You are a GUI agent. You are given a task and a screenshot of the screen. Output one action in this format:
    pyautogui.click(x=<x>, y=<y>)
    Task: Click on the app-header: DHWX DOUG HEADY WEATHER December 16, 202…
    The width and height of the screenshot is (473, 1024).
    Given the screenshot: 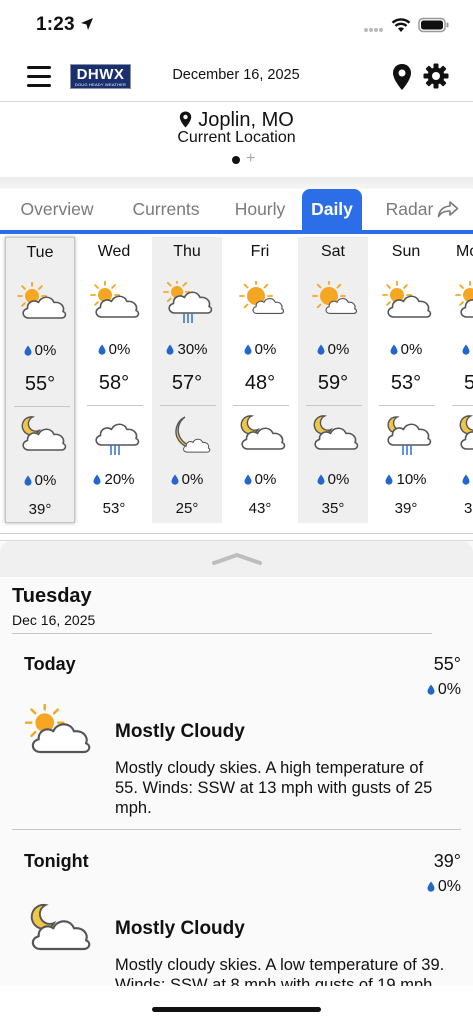 What is the action you would take?
    pyautogui.click(x=236, y=77)
    